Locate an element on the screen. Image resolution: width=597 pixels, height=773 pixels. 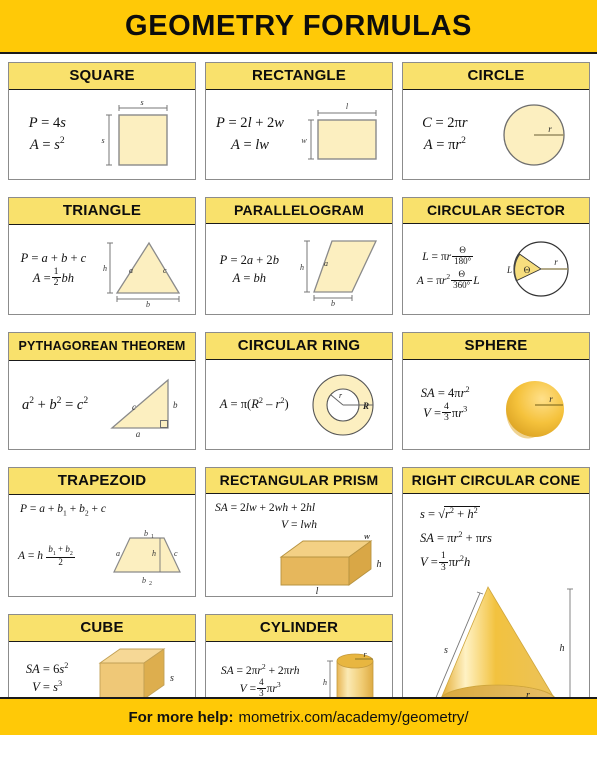
card-title-cube: CUBE is located at coordinates (102, 628).